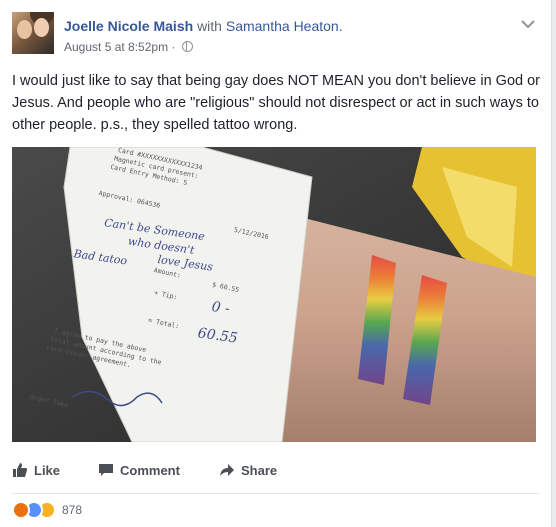  Describe the element at coordinates (106, 470) in the screenshot. I see `comment-icon` at that location.